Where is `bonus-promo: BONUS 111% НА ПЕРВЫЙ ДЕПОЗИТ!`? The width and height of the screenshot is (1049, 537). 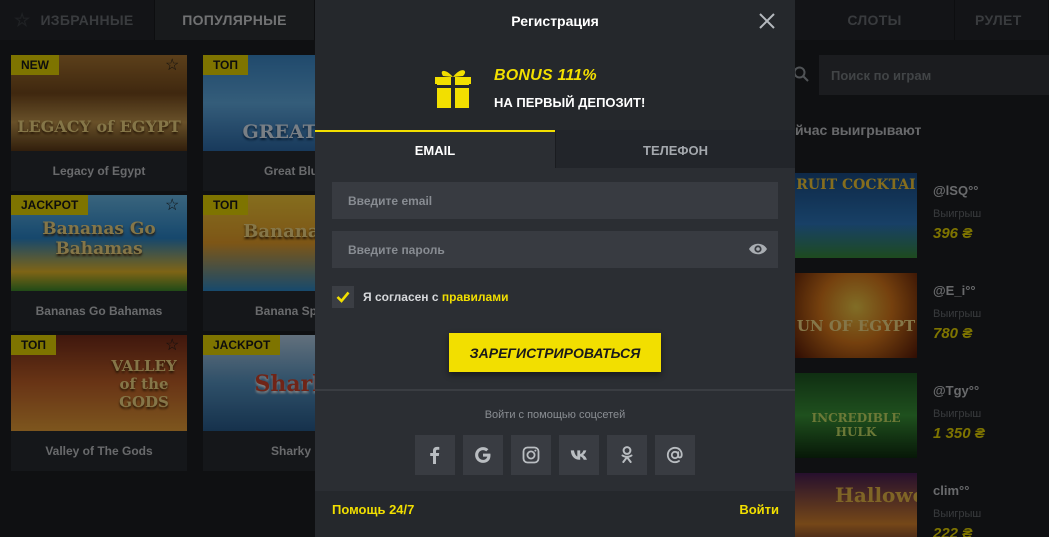
bonus-promo: BONUS 111% НА ПЕРВЫЙ ДЕПОЗИТ! is located at coordinates (555, 86).